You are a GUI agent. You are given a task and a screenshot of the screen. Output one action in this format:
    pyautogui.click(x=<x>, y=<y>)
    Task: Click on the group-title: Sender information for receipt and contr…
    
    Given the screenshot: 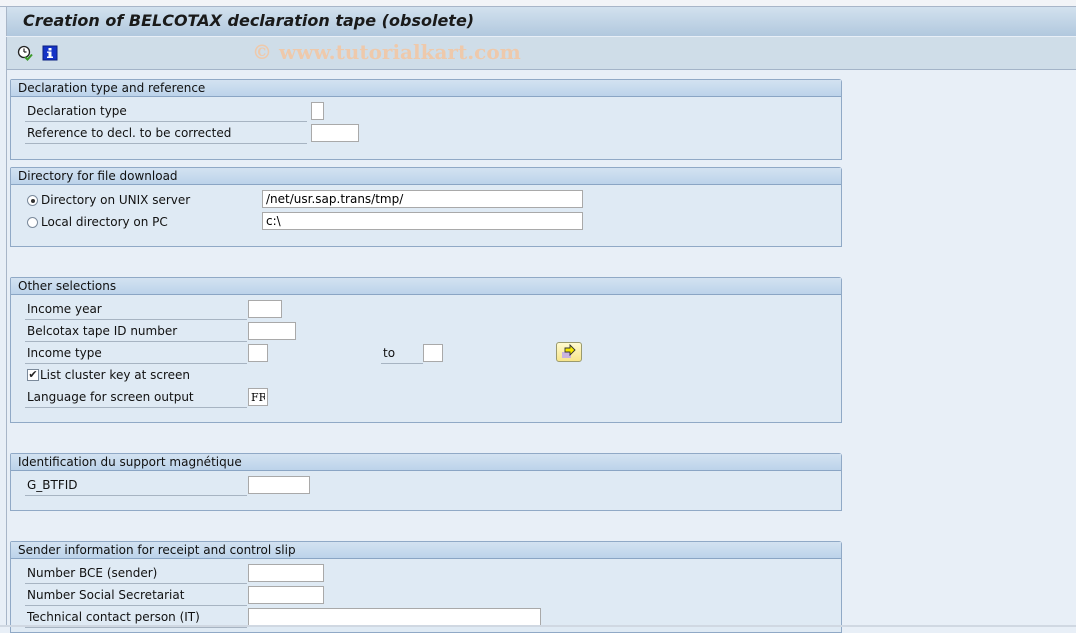 What is the action you would take?
    pyautogui.click(x=426, y=550)
    